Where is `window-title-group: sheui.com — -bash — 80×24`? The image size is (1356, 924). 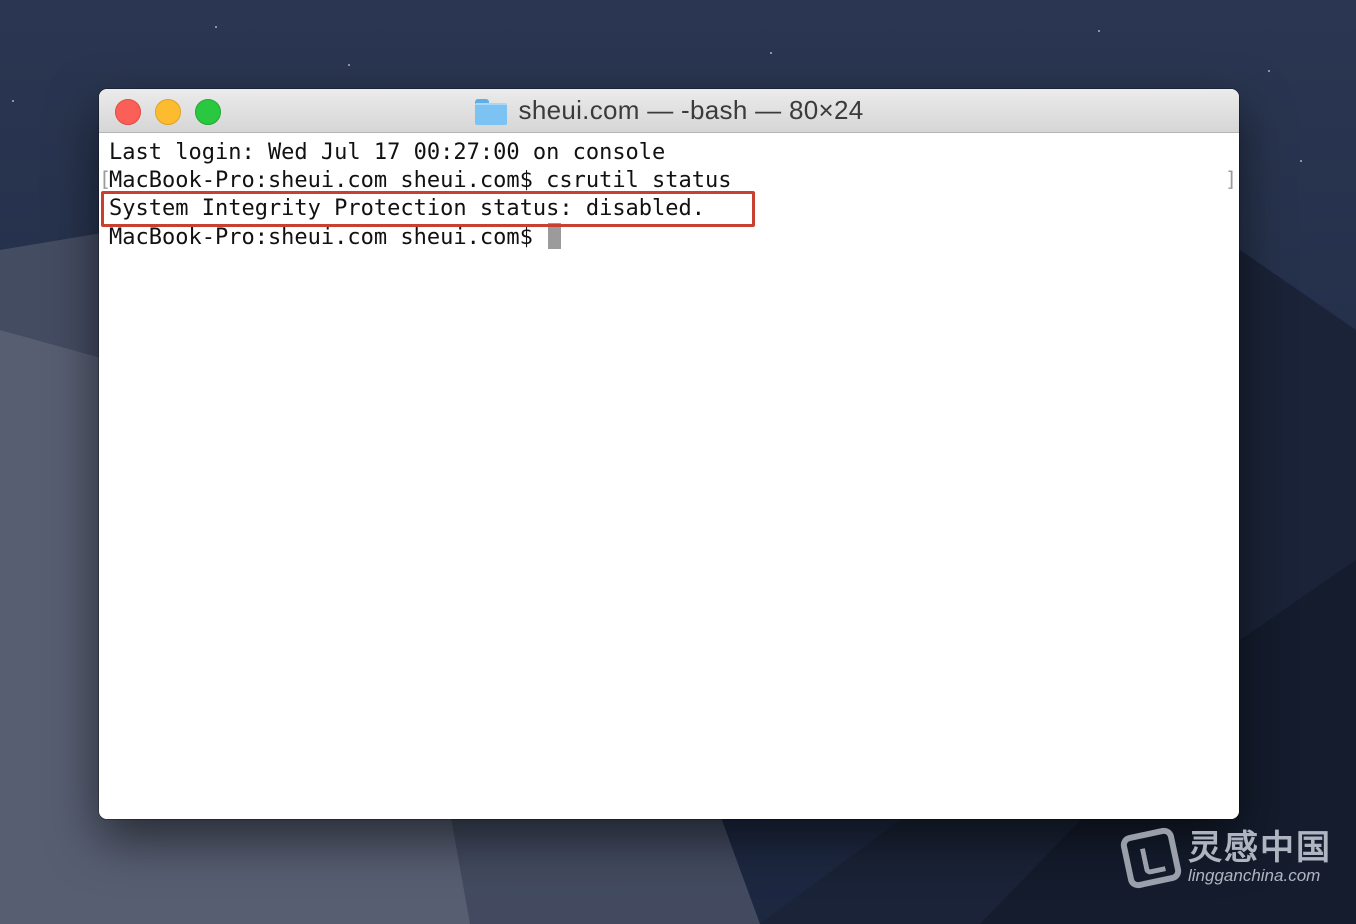
window-title-group: sheui.com — -bash — 80×24 is located at coordinates (669, 110).